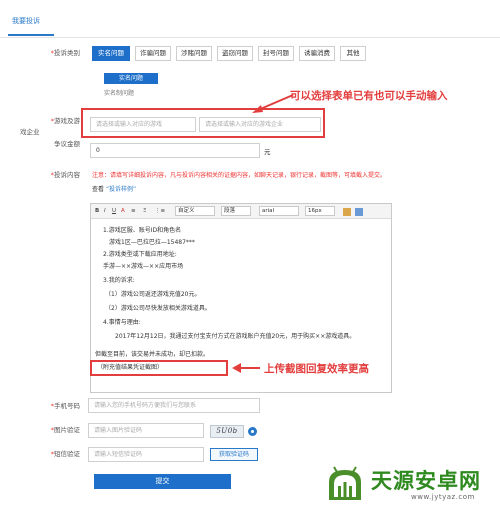 Image resolution: width=500 pixels, height=509 pixels. I want to click on annotation-upload-highlight, so click(159, 368).